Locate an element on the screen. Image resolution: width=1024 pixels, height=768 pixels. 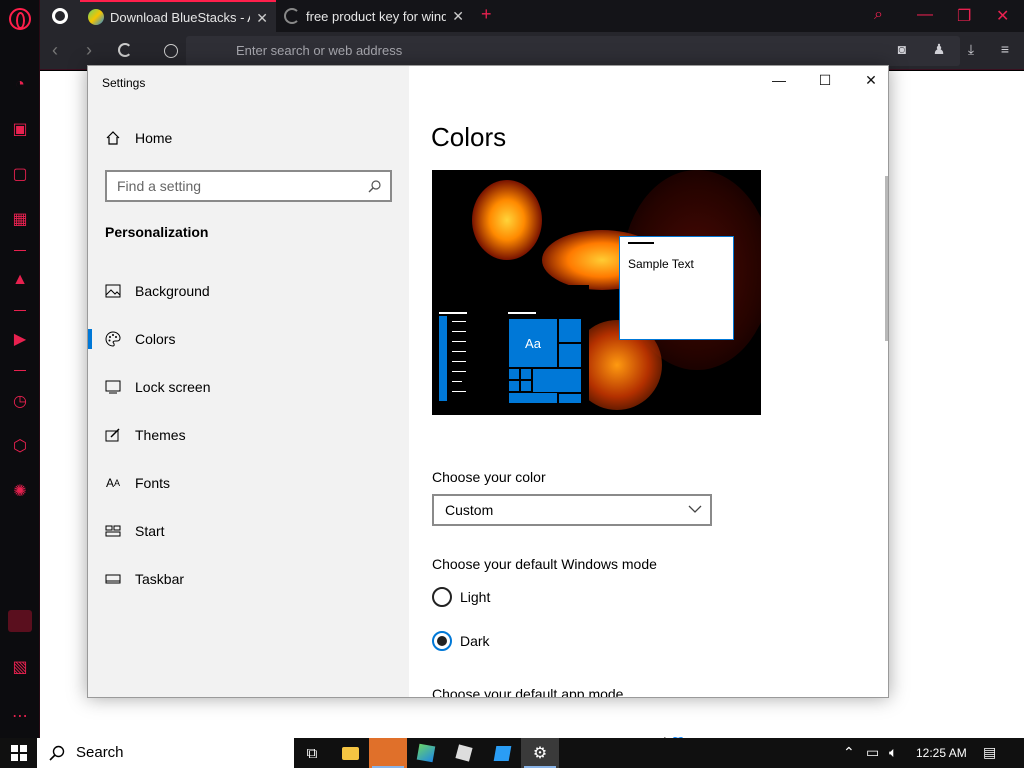
app-icon is located at coordinates (464, 753).